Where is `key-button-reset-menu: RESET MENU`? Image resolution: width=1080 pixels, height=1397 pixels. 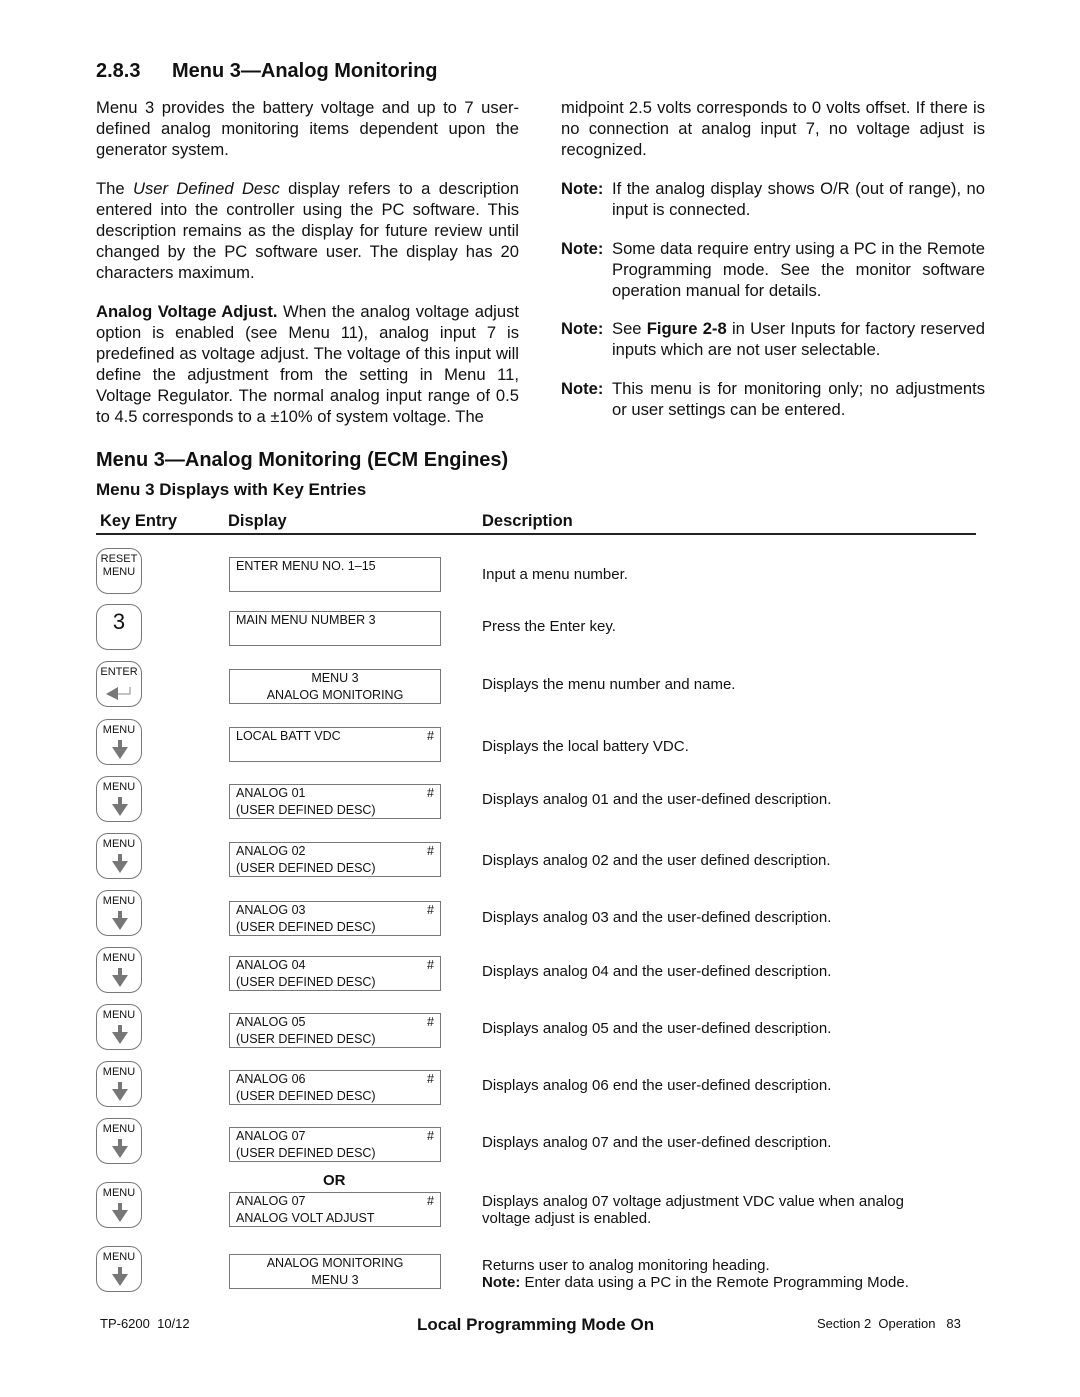 key-button-reset-menu: RESET MENU is located at coordinates (119, 571).